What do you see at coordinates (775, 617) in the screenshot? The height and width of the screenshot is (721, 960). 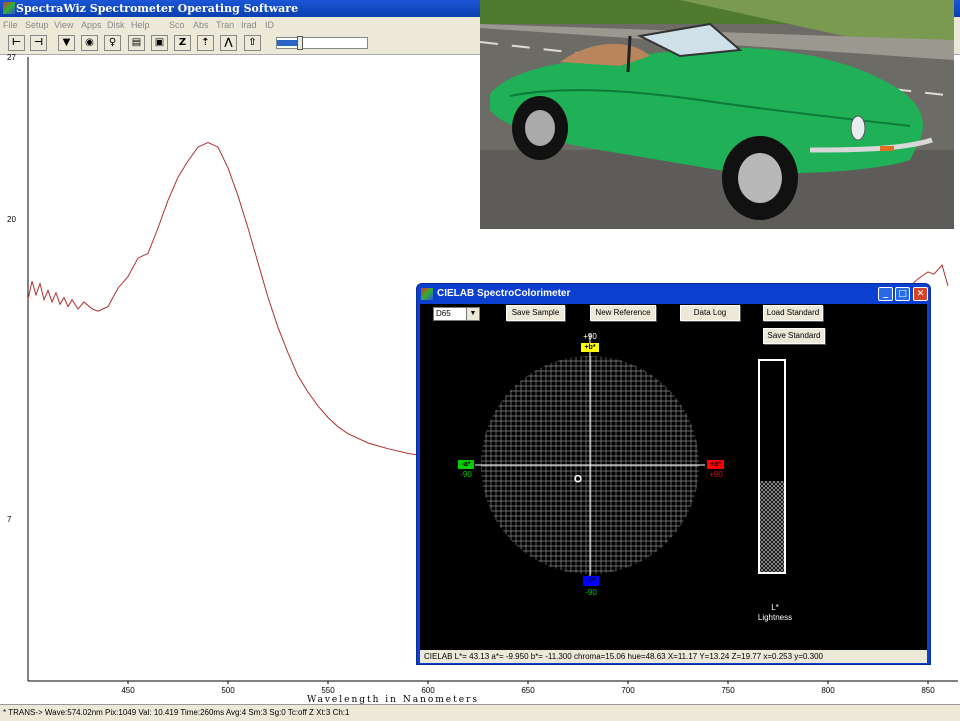 I see `lightness-label-text: Lightness` at bounding box center [775, 617].